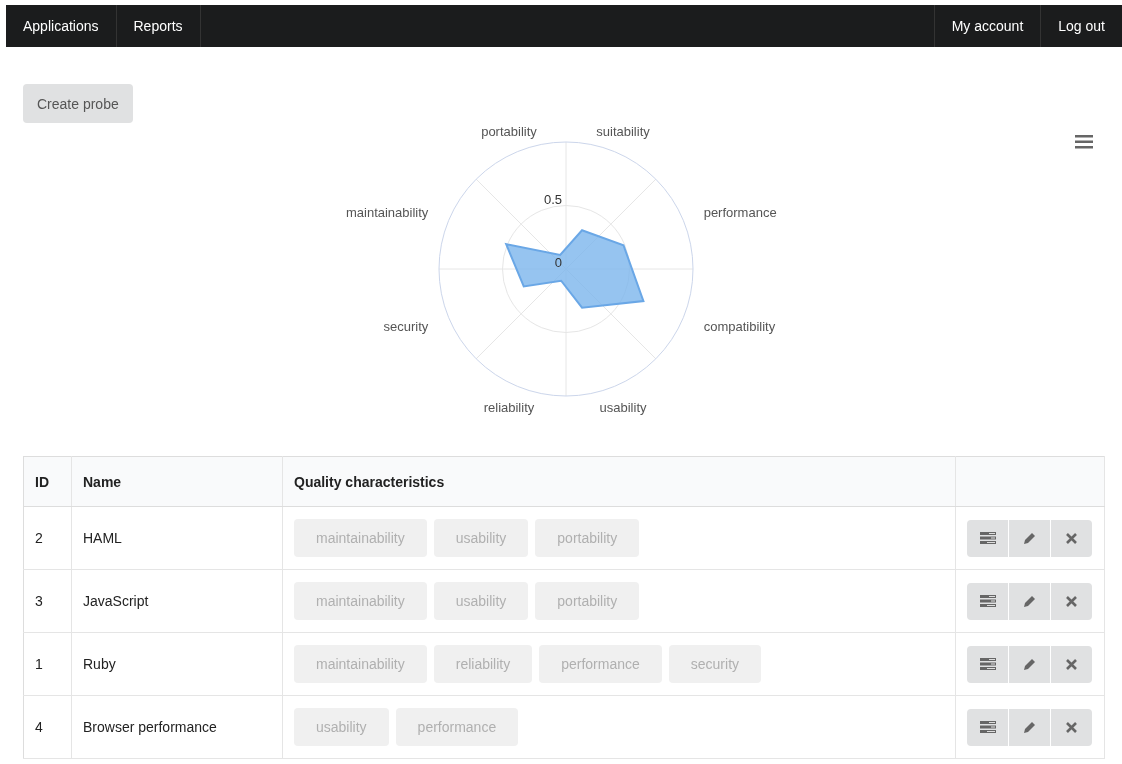 This screenshot has height=764, width=1122. What do you see at coordinates (177, 601) in the screenshot?
I see `name-cell: JavaScript` at bounding box center [177, 601].